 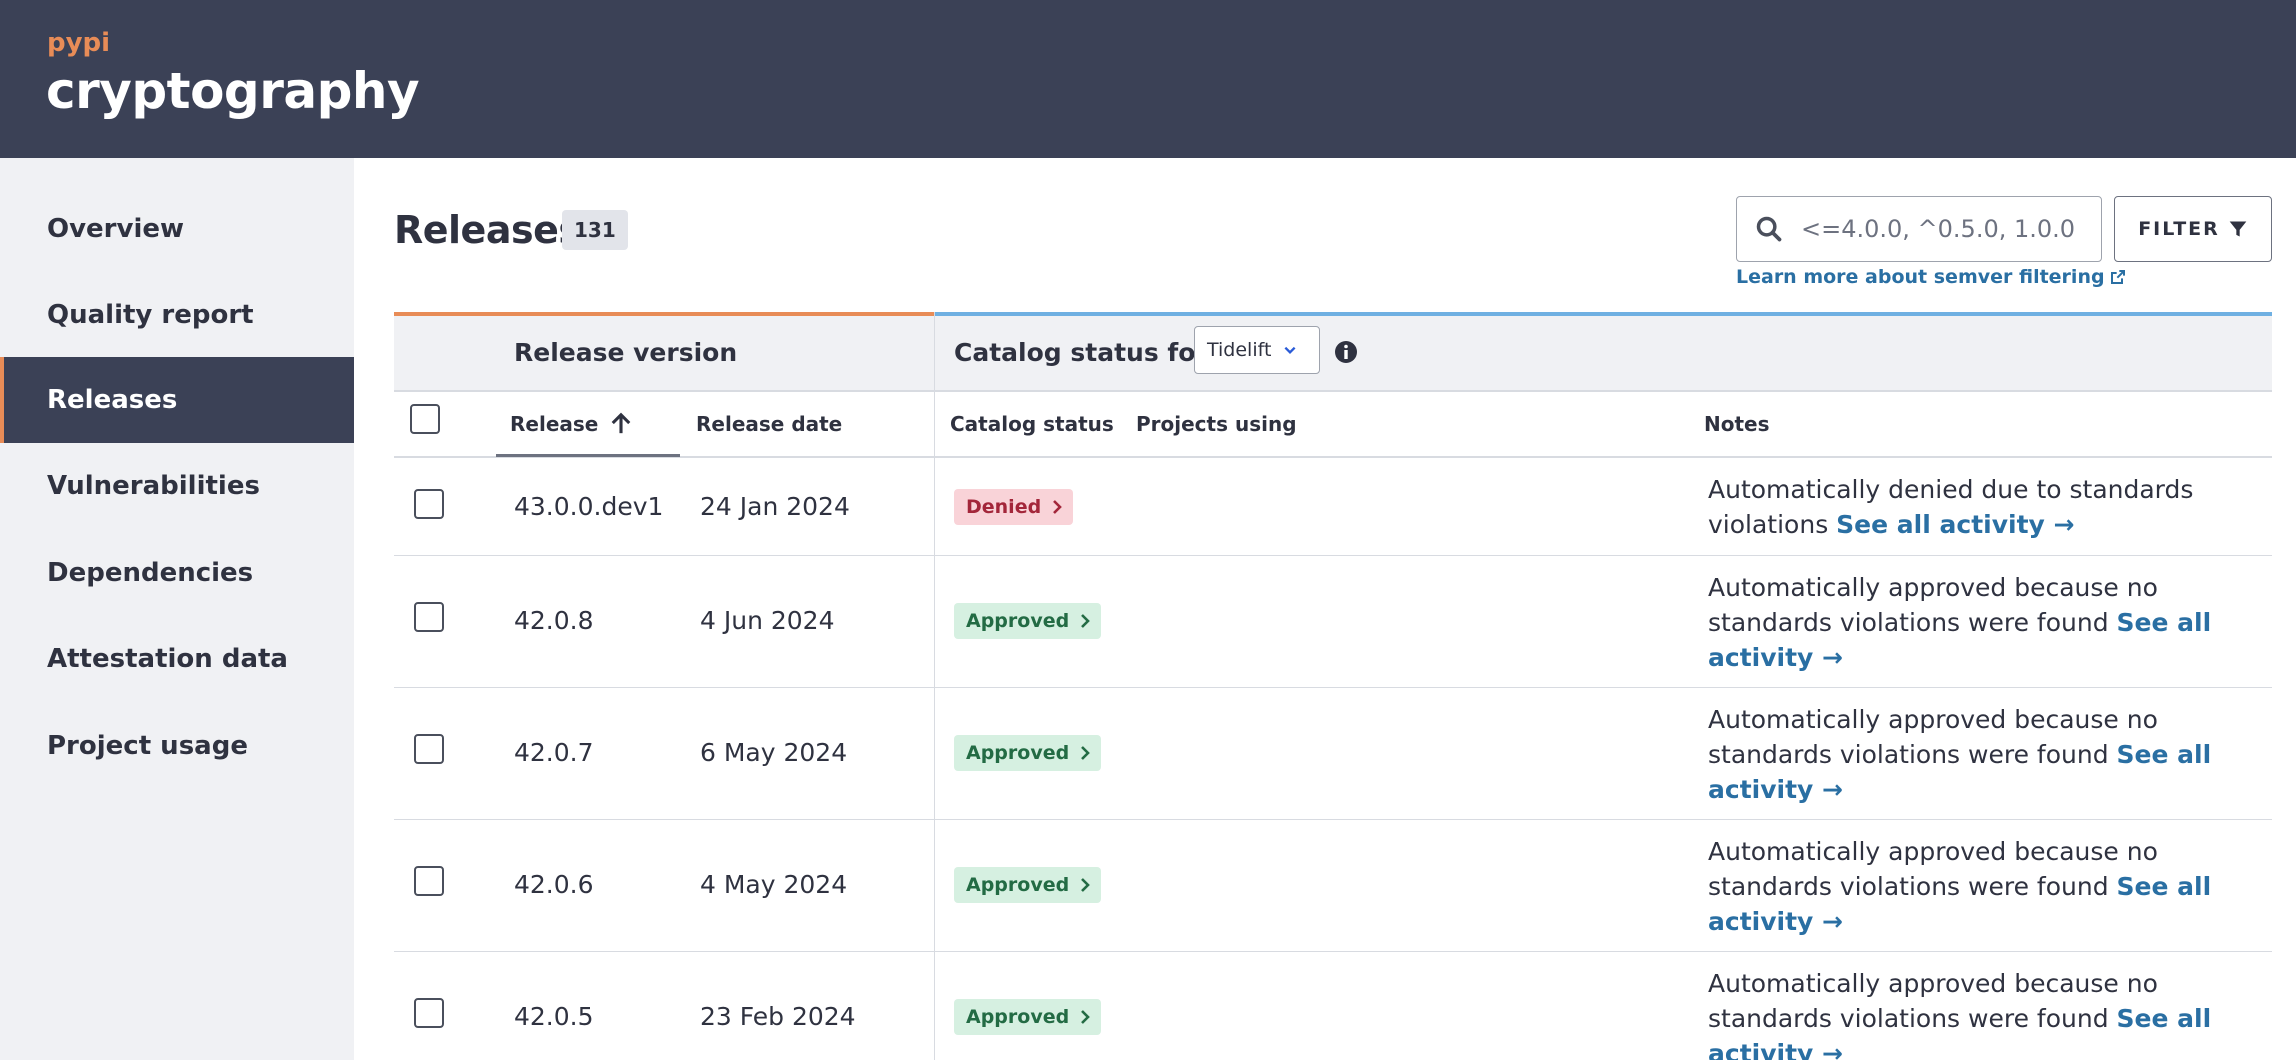 I want to click on catalog-select-value: Tidelift, so click(x=1239, y=350).